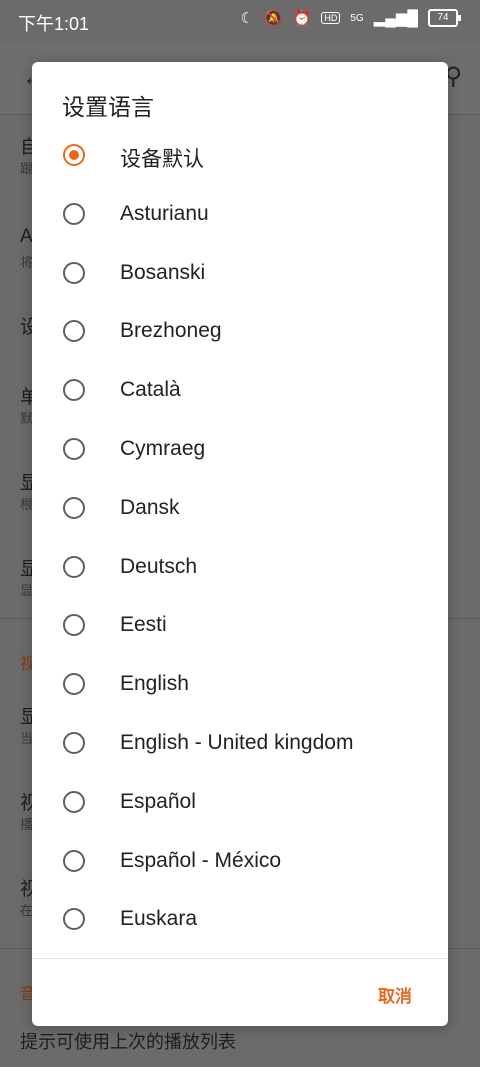  Describe the element at coordinates (150, 507) in the screenshot. I see `language-option-label: Dansk` at that location.